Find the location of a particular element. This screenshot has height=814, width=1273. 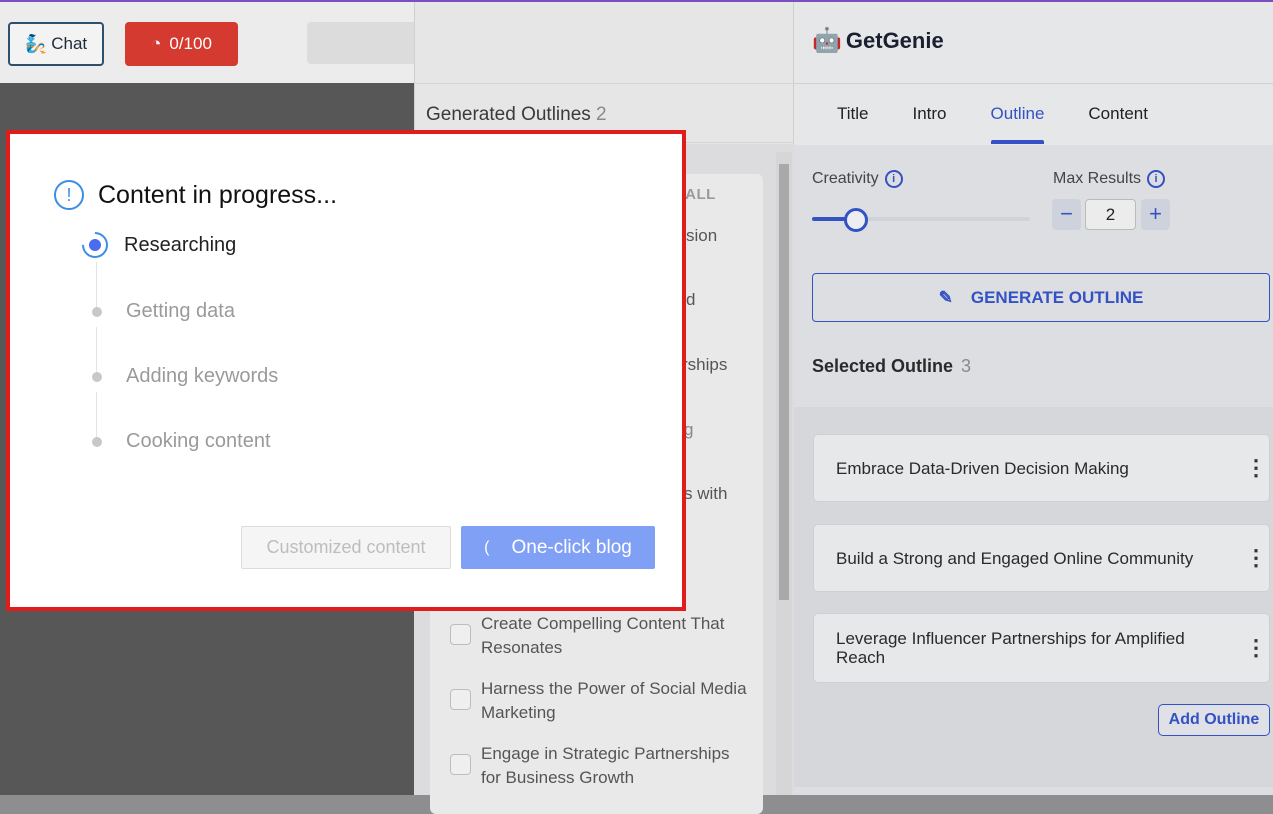

tab-bar: Title Intro Outline Content is located at coordinates (1033, 114).